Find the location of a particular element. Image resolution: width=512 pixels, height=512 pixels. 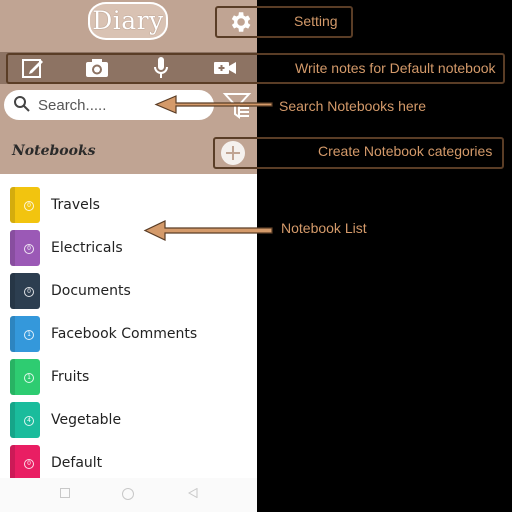

notebook-icon: 4 is located at coordinates (25, 420).